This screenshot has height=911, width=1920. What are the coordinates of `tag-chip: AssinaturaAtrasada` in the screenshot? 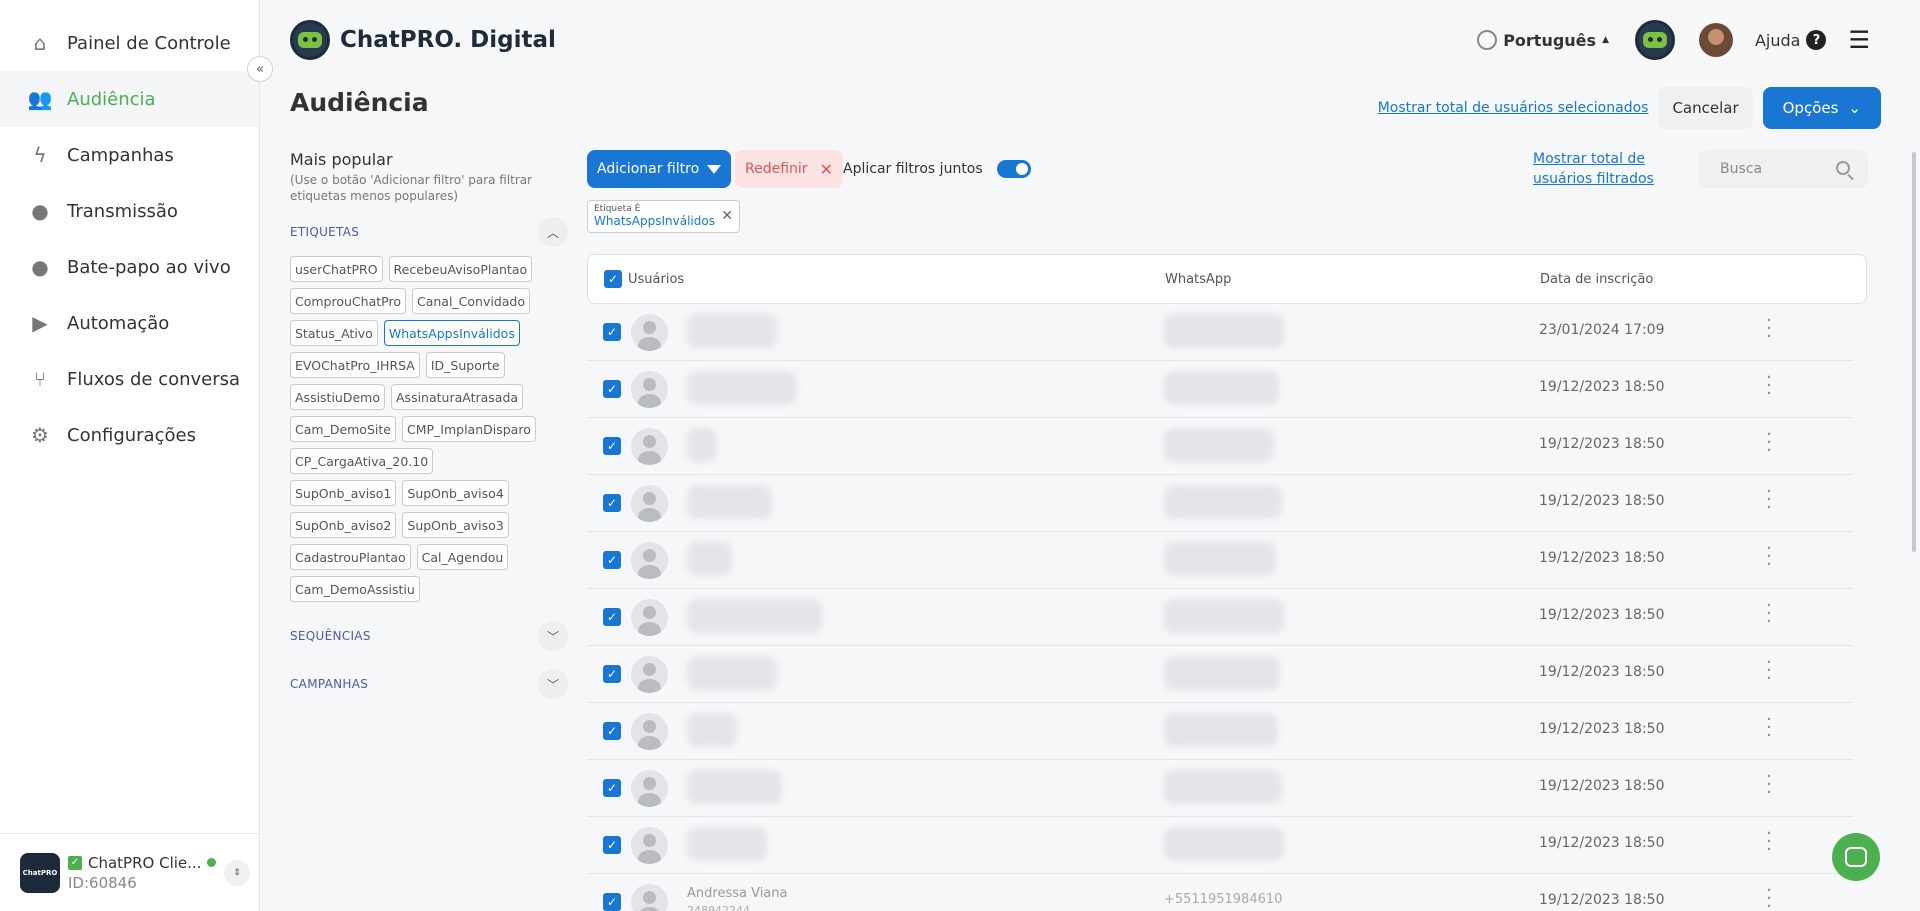 It's located at (457, 397).